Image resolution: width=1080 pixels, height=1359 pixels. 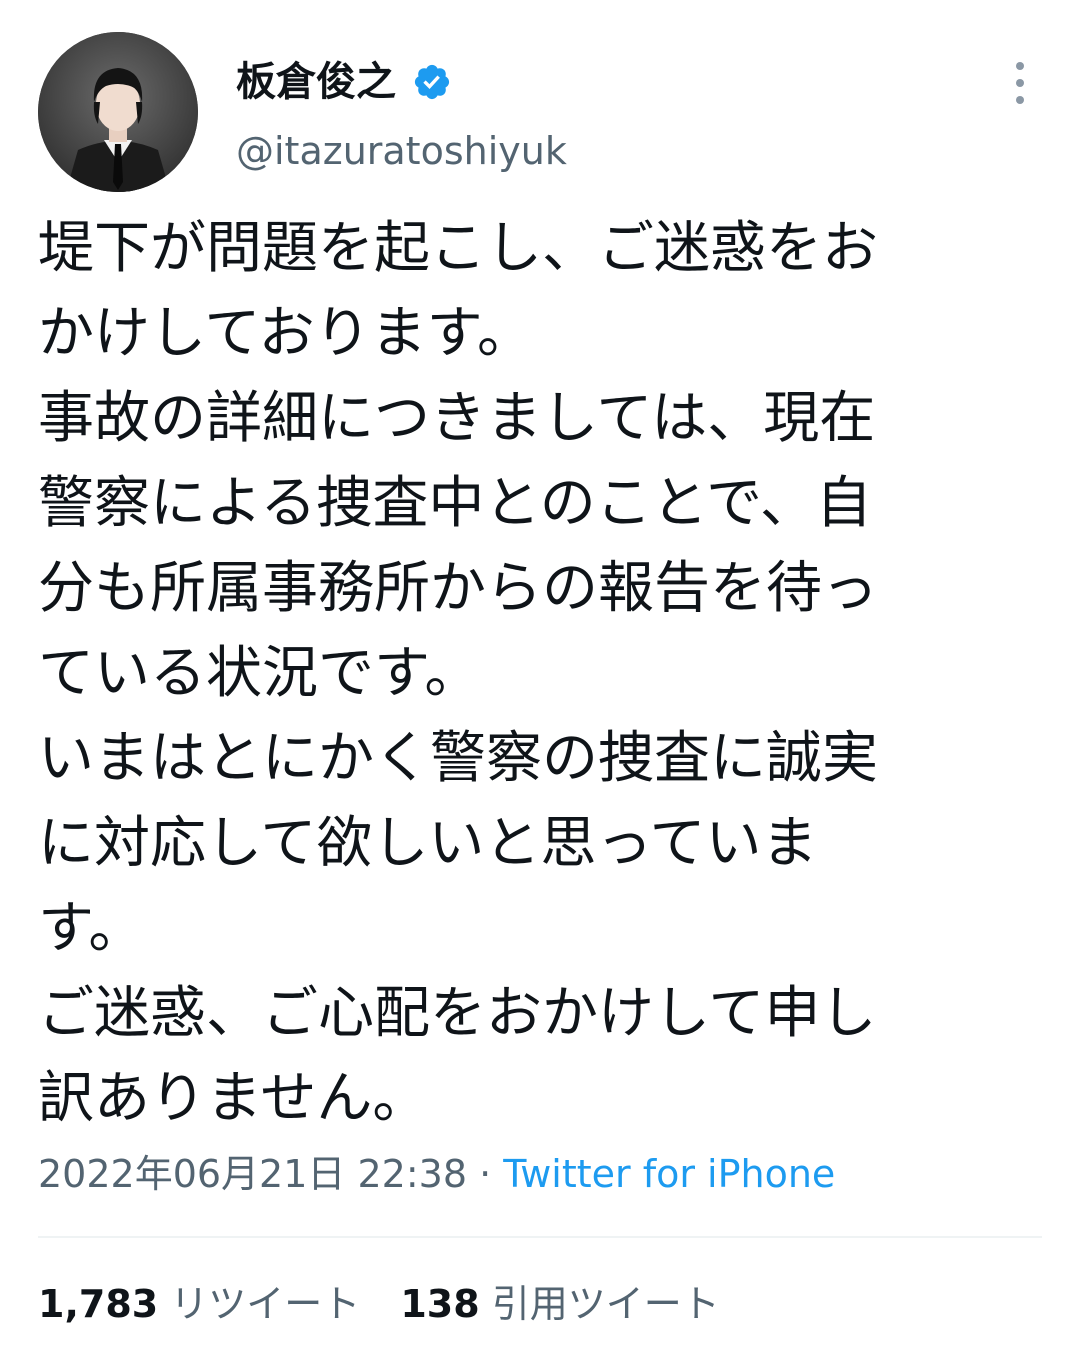 I want to click on author-display-name: 板倉俊之, so click(x=316, y=82).